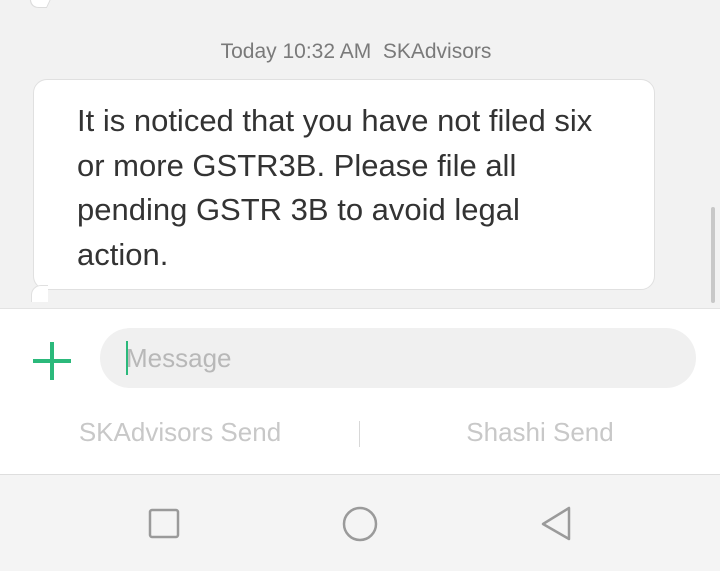 This screenshot has height=571, width=720. Describe the element at coordinates (52, 361) in the screenshot. I see `plus-icon` at that location.